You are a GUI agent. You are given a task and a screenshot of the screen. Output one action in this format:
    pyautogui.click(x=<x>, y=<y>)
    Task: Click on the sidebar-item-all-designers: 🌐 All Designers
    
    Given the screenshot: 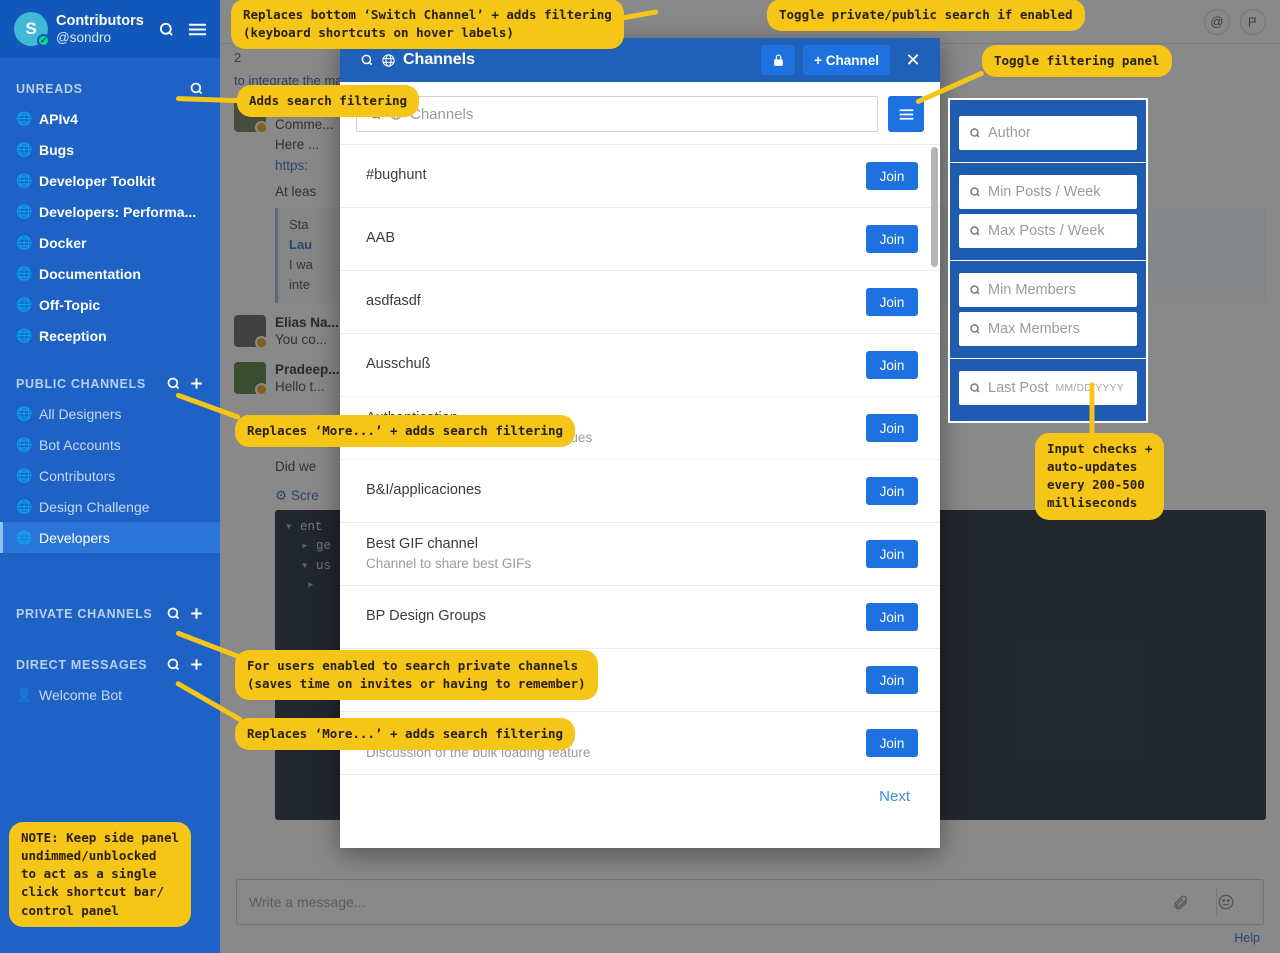 What is the action you would take?
    pyautogui.click(x=110, y=413)
    